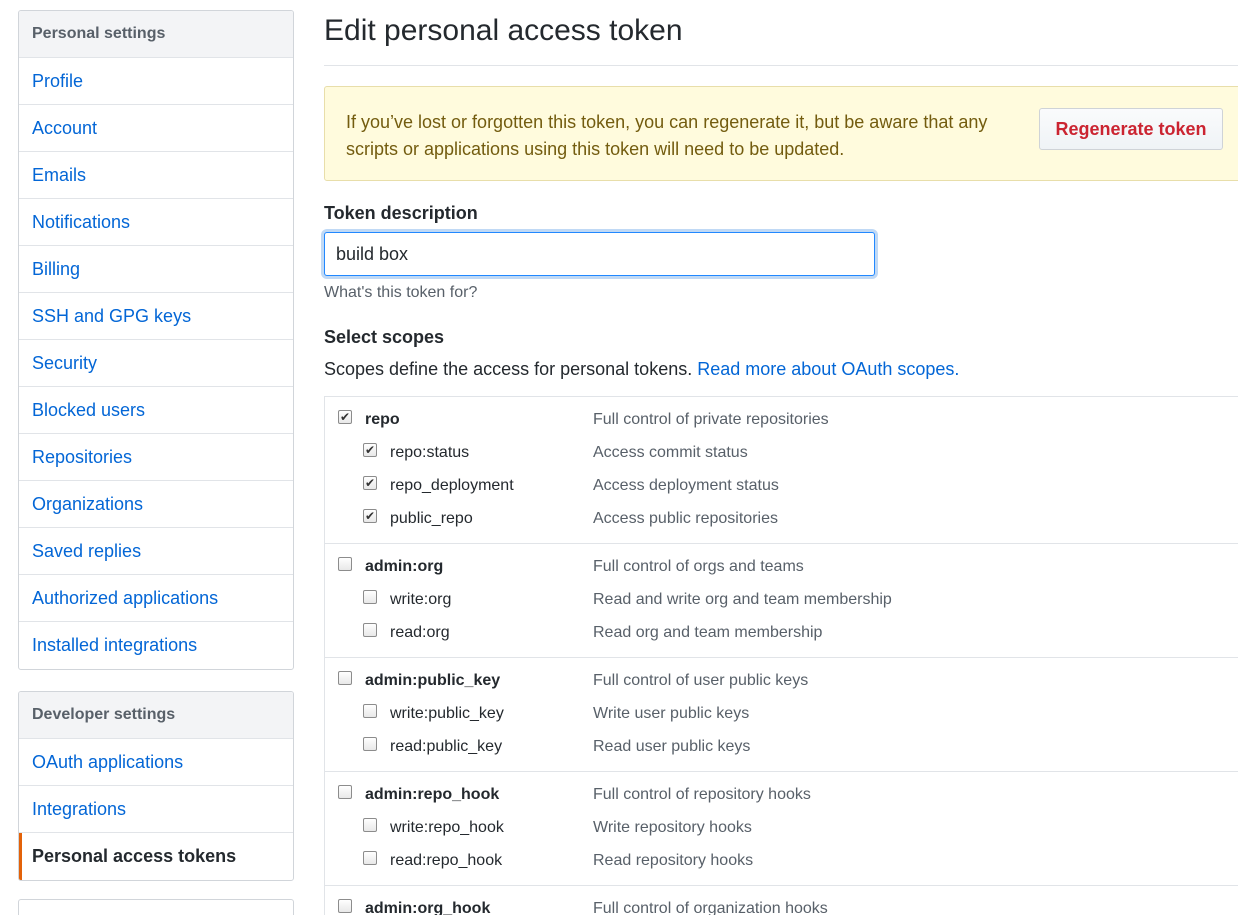 The image size is (1238, 915). What do you see at coordinates (673, 860) in the screenshot?
I see `scope-description: Read repository hooks` at bounding box center [673, 860].